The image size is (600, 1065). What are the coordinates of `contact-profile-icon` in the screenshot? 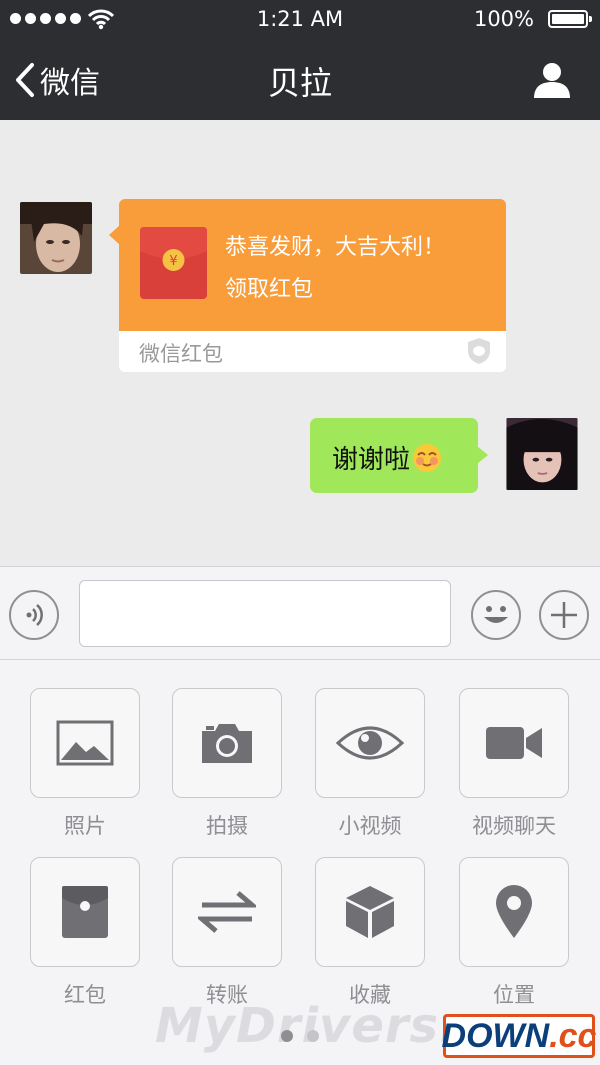 It's located at (552, 80).